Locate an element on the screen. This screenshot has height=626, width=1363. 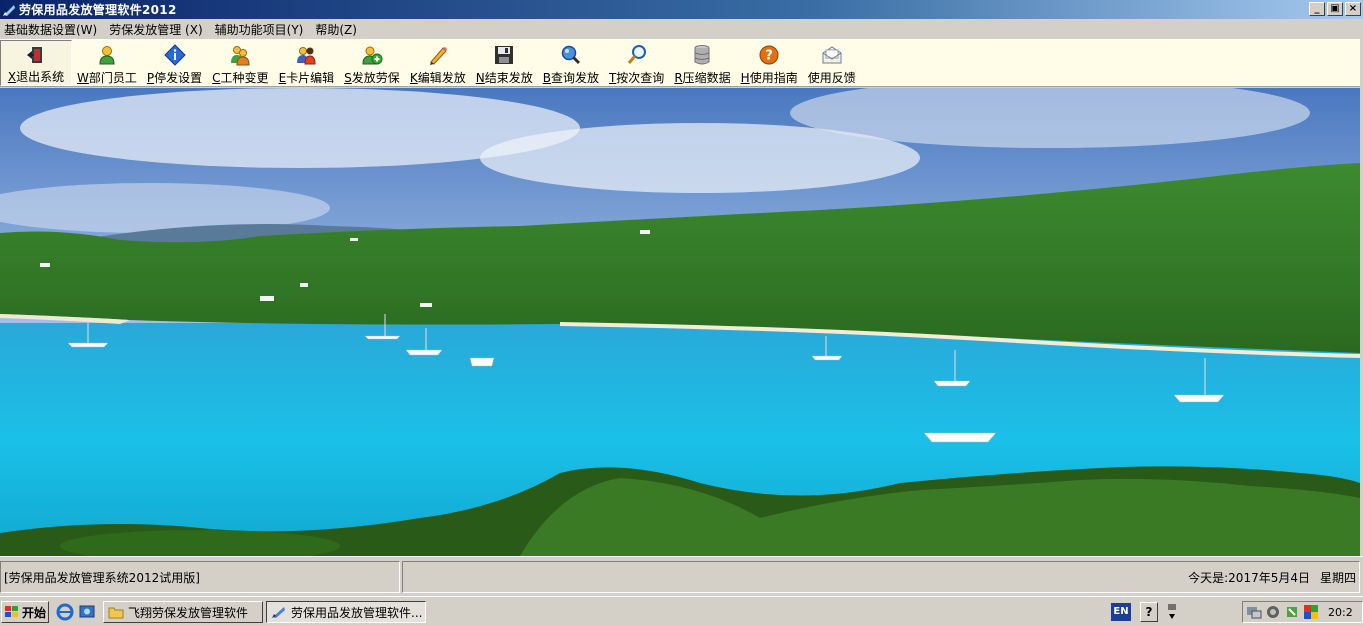
help-icon: ? is located at coordinates (769, 55).